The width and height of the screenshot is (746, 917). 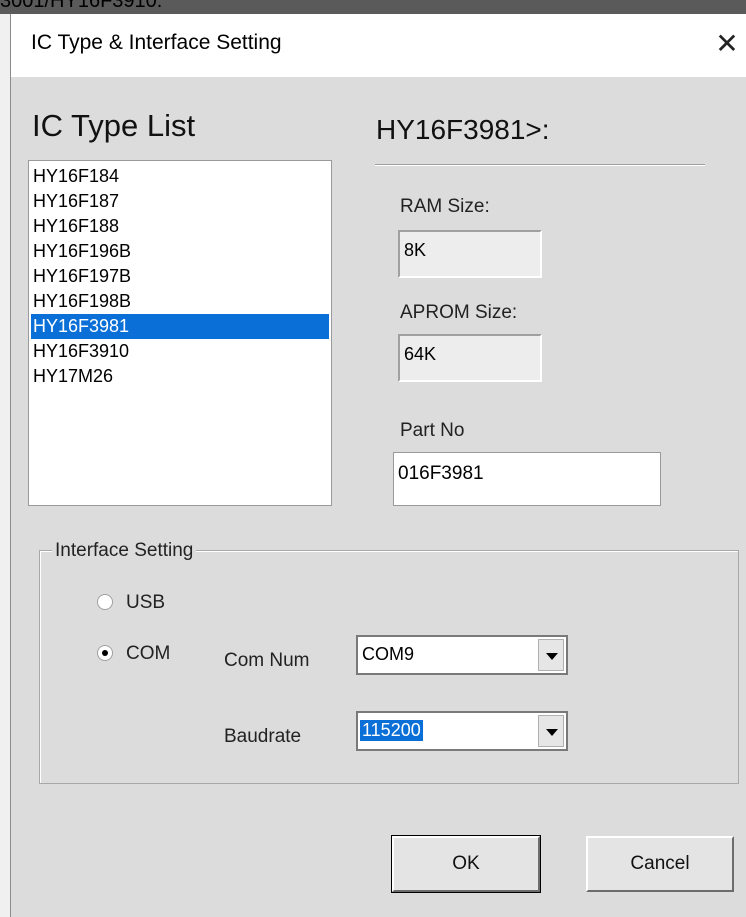 I want to click on com-num-label: Com Num, so click(x=267, y=660).